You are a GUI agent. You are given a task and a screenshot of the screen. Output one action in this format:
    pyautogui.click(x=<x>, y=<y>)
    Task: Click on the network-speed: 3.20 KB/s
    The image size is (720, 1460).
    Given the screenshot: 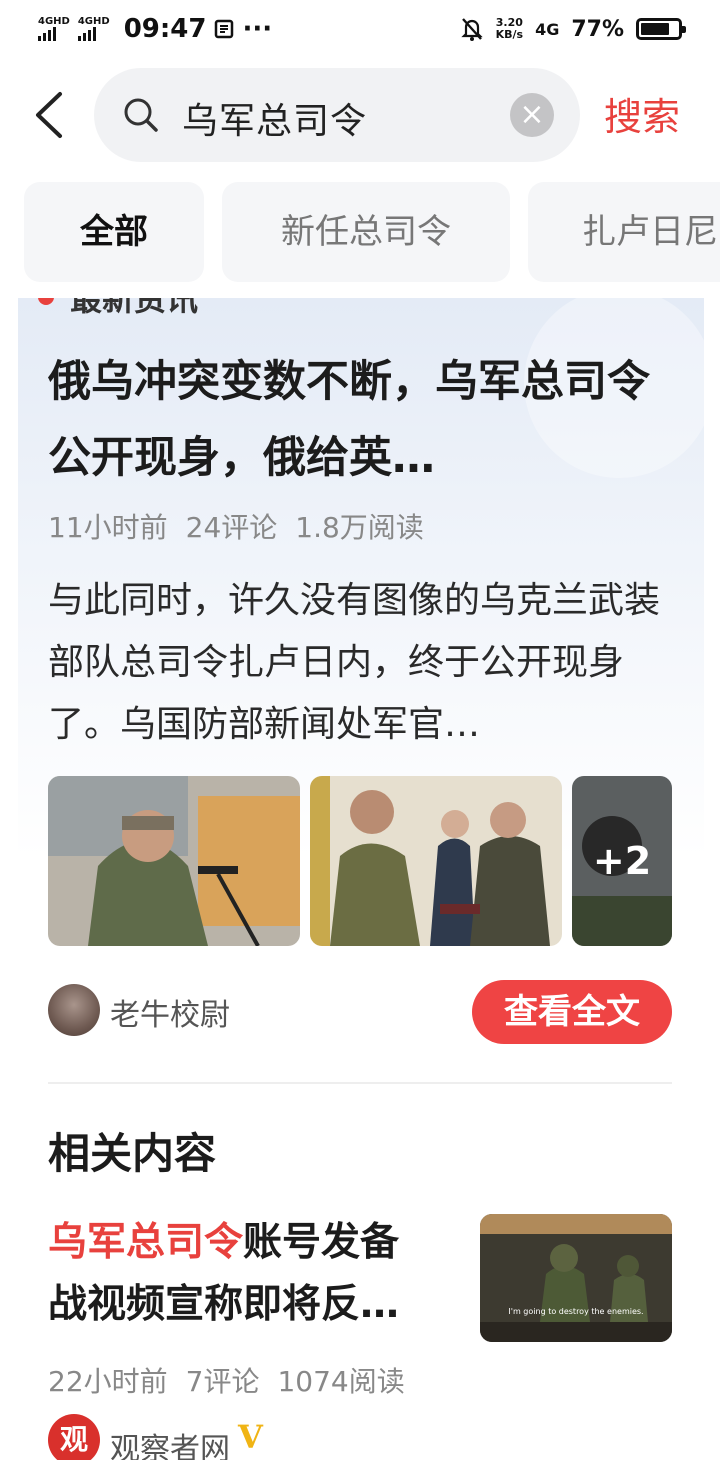 What is the action you would take?
    pyautogui.click(x=509, y=28)
    